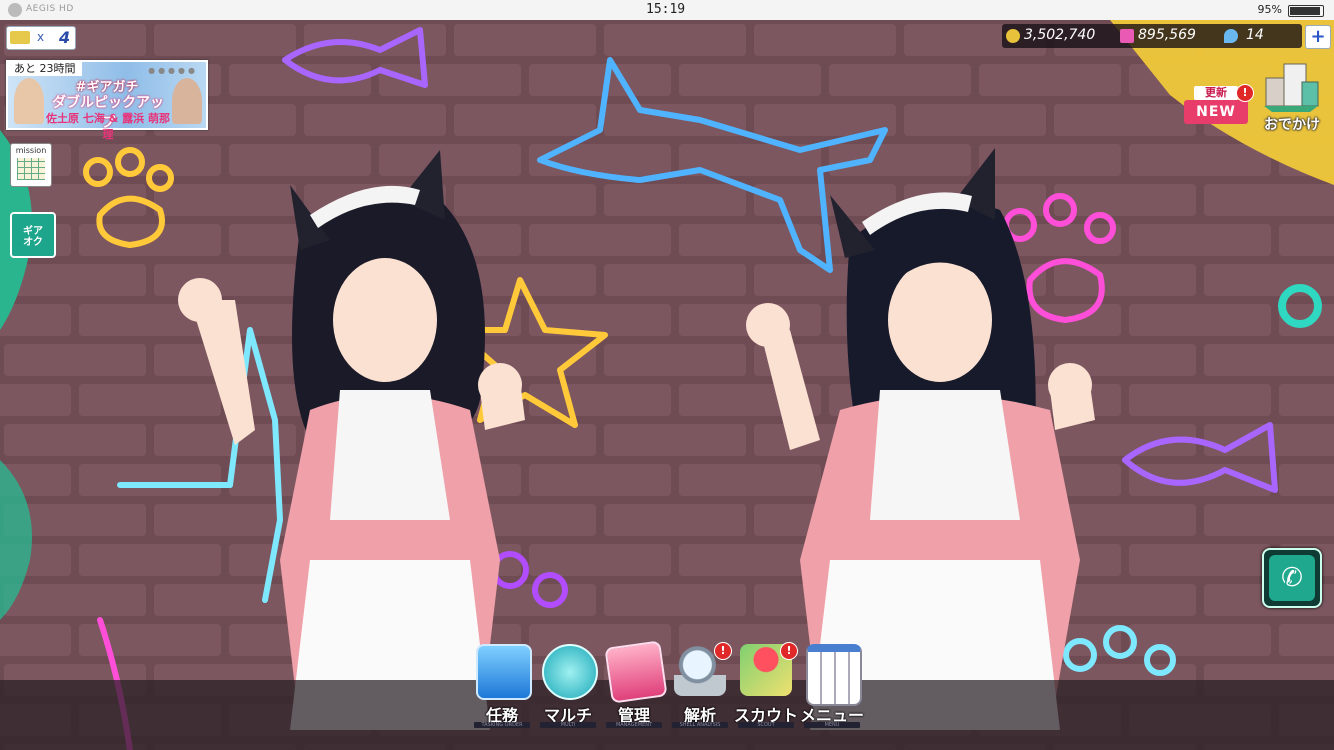 The image size is (1334, 750). I want to click on menu-item-management: 管理 MANAGEMENT, so click(635, 688).